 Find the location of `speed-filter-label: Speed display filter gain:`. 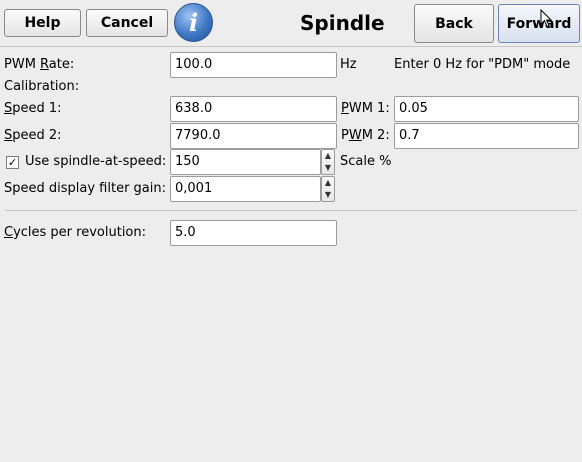

speed-filter-label: Speed display filter gain: is located at coordinates (85, 188).